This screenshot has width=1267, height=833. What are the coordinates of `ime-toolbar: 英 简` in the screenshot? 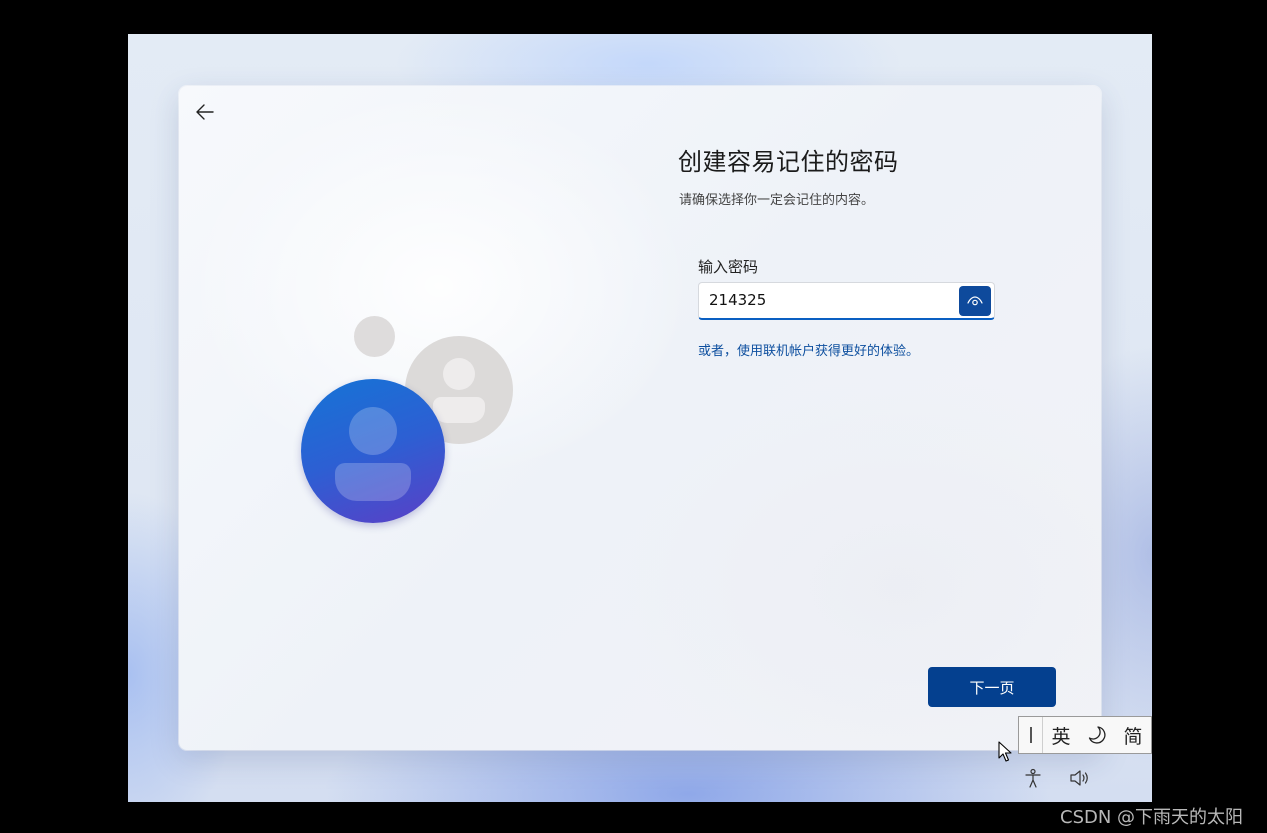 It's located at (1085, 735).